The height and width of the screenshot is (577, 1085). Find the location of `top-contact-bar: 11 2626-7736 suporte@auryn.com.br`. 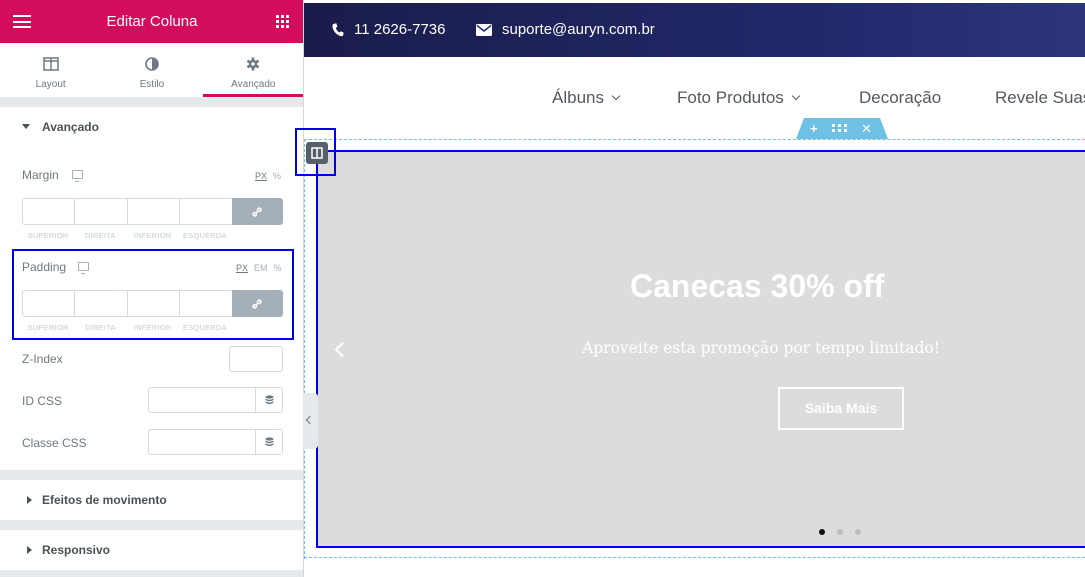

top-contact-bar: 11 2626-7736 suporte@auryn.com.br is located at coordinates (694, 30).